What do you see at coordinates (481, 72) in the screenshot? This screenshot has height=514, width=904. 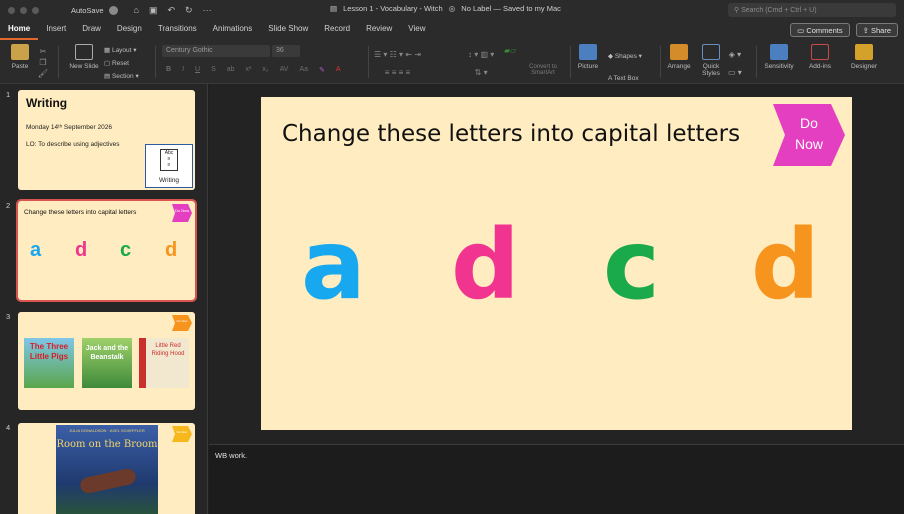 I see `text-direction-icon: ⇅ ▾` at bounding box center [481, 72].